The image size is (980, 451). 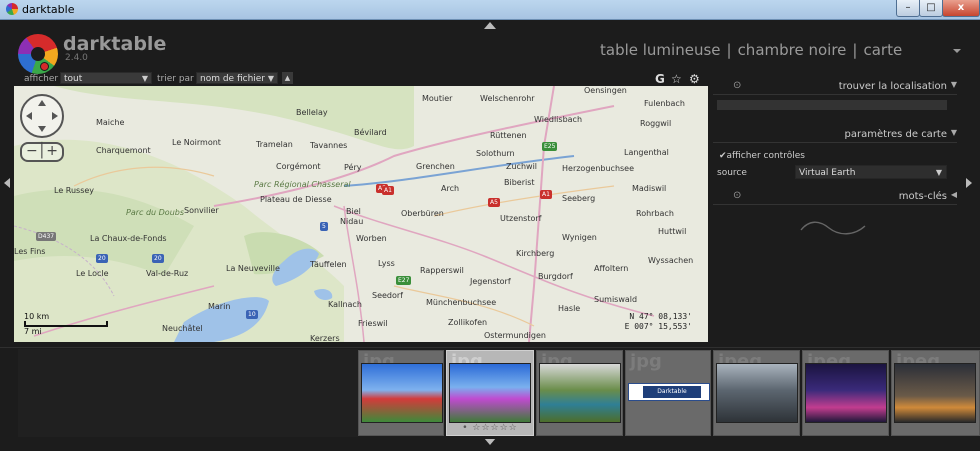 I want to click on zoom-out-icon: −, so click(x=32, y=151).